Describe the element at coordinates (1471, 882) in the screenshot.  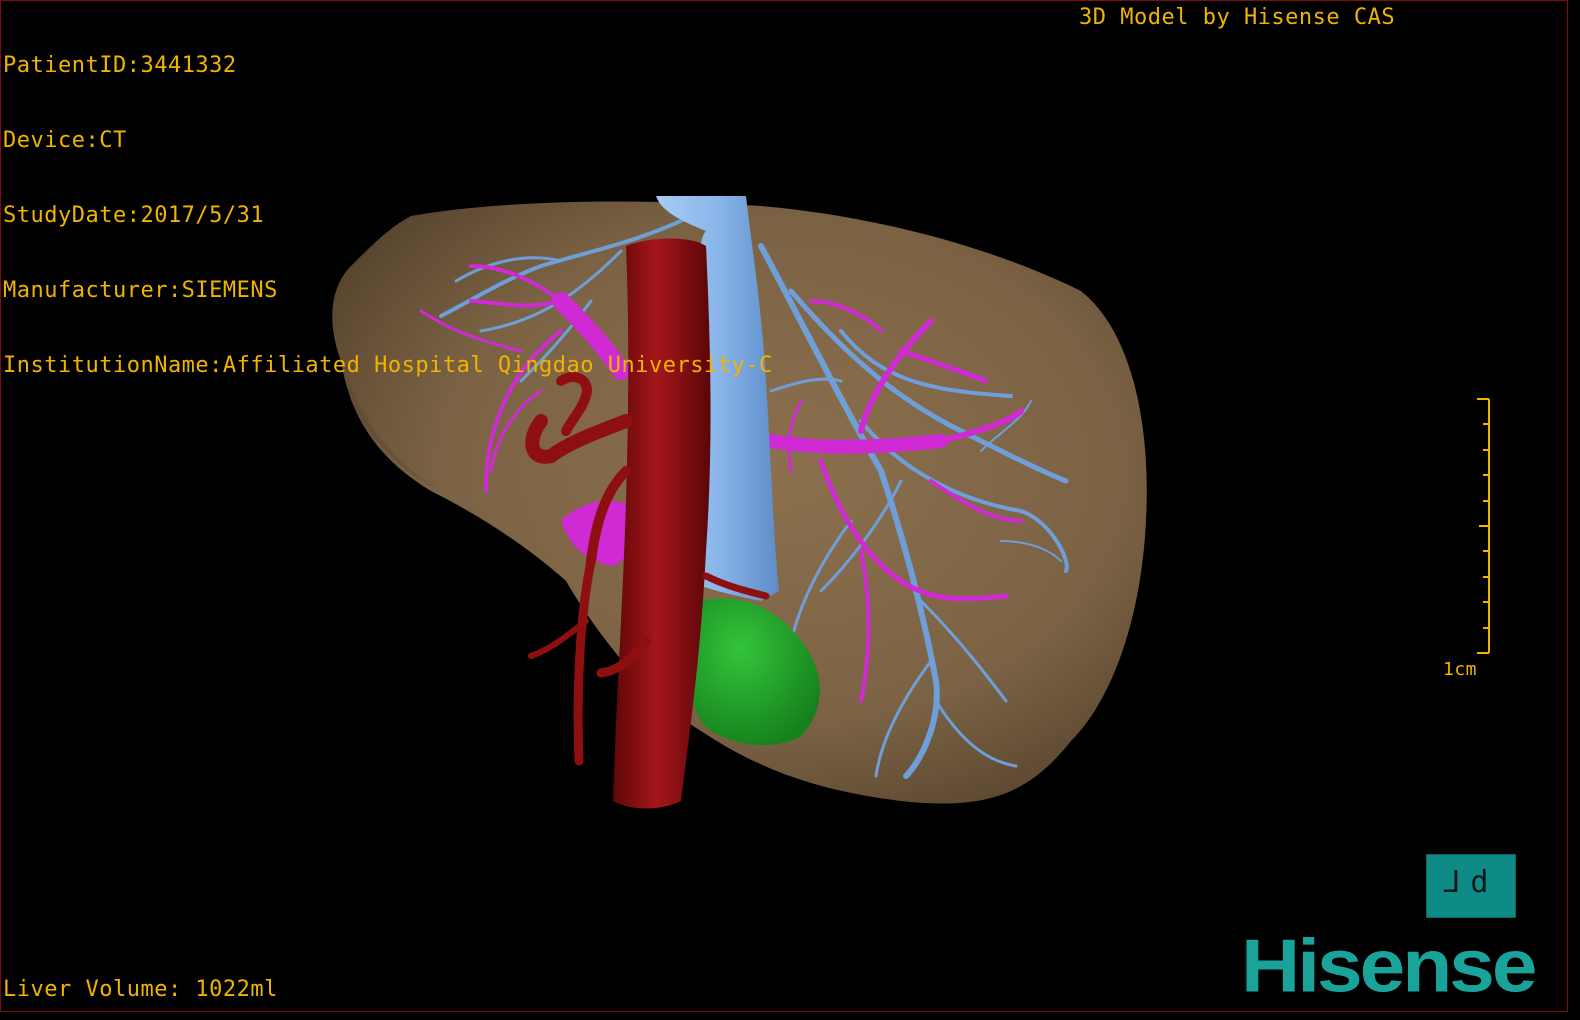
I see `orientation-label: ⅃d` at that location.